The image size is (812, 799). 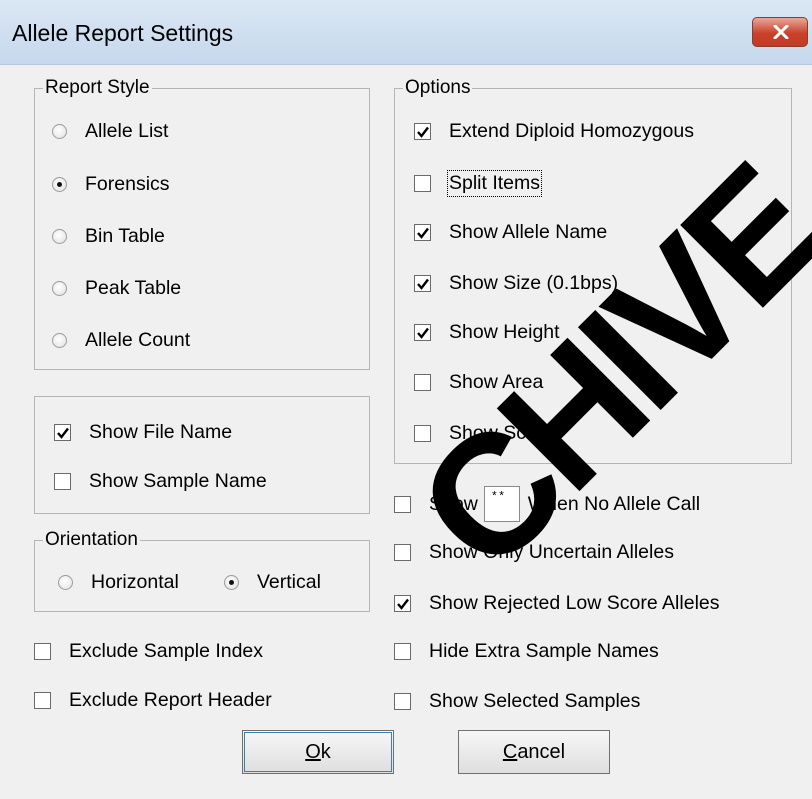 I want to click on checkbox-show-selected-samples: Show Selected Samples, so click(x=517, y=701).